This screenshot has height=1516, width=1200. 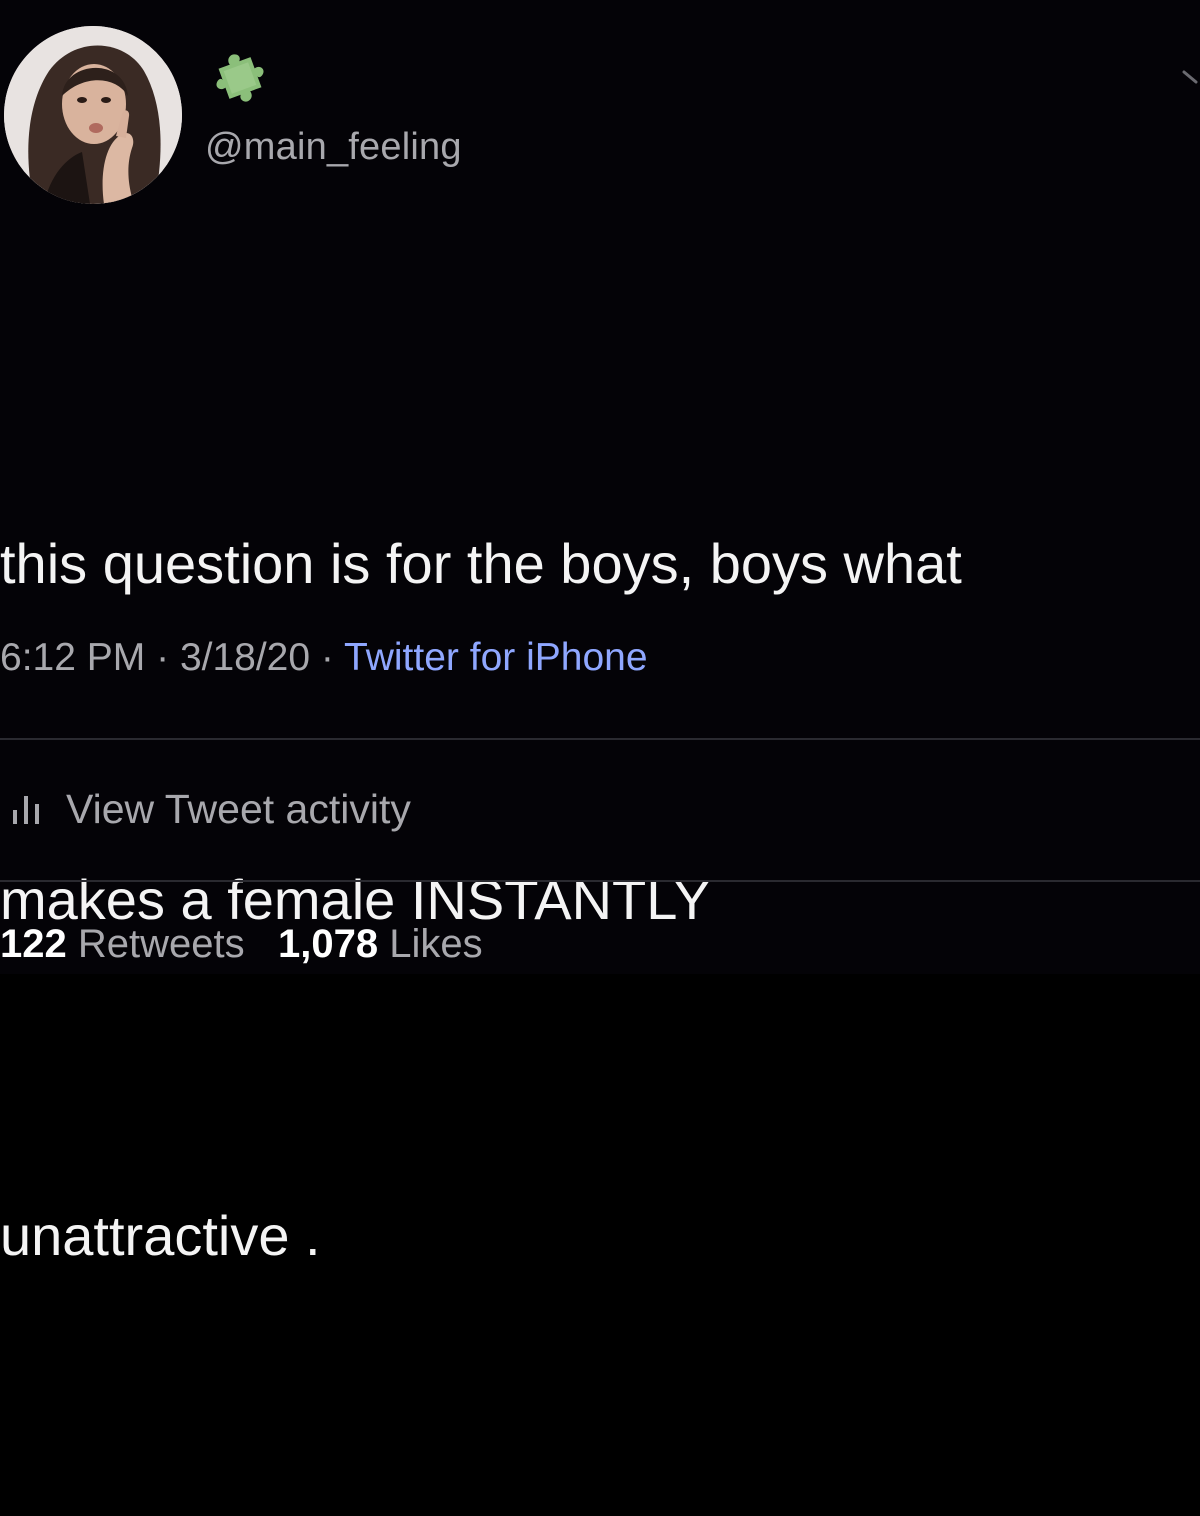 I want to click on retweets-stat: 122 Retweets, so click(x=128, y=944).